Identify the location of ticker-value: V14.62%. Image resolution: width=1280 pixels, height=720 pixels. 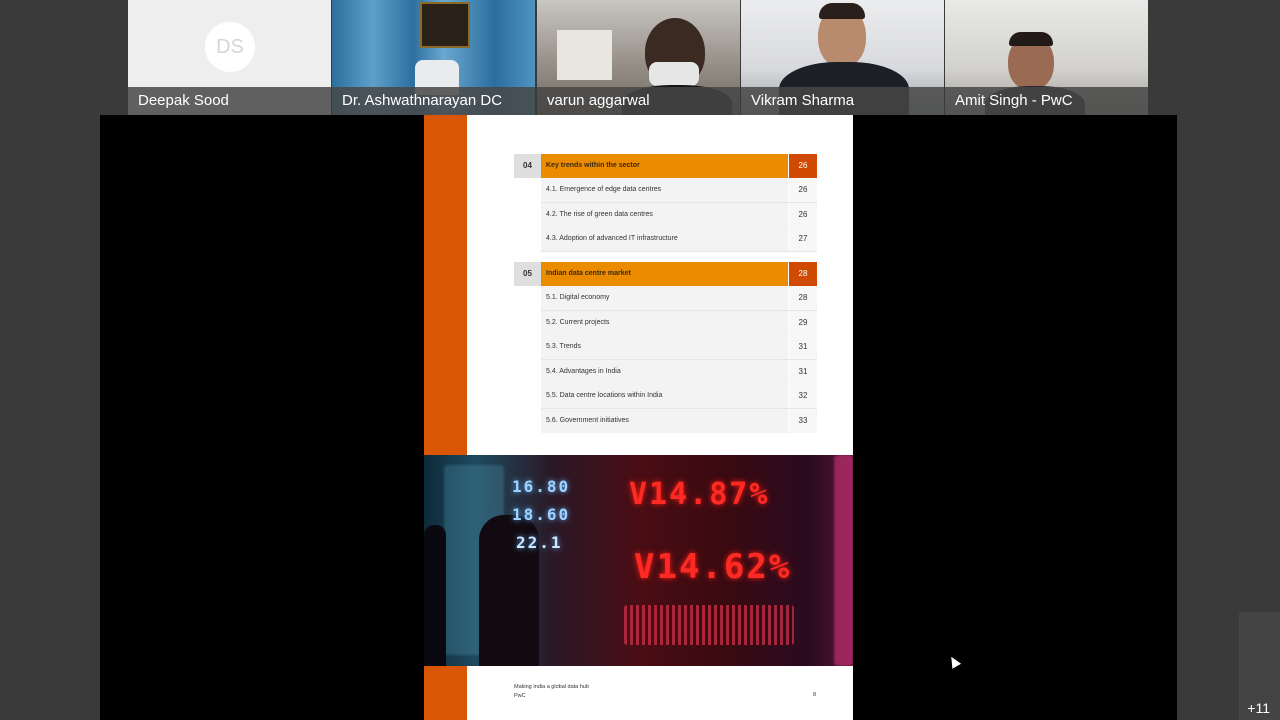
(713, 567).